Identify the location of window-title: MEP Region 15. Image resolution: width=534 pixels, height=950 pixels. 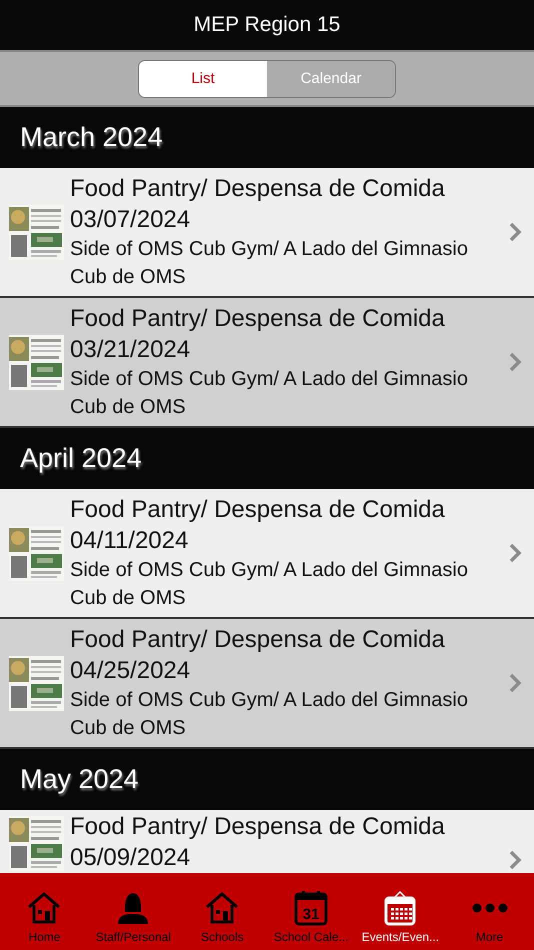
(267, 25).